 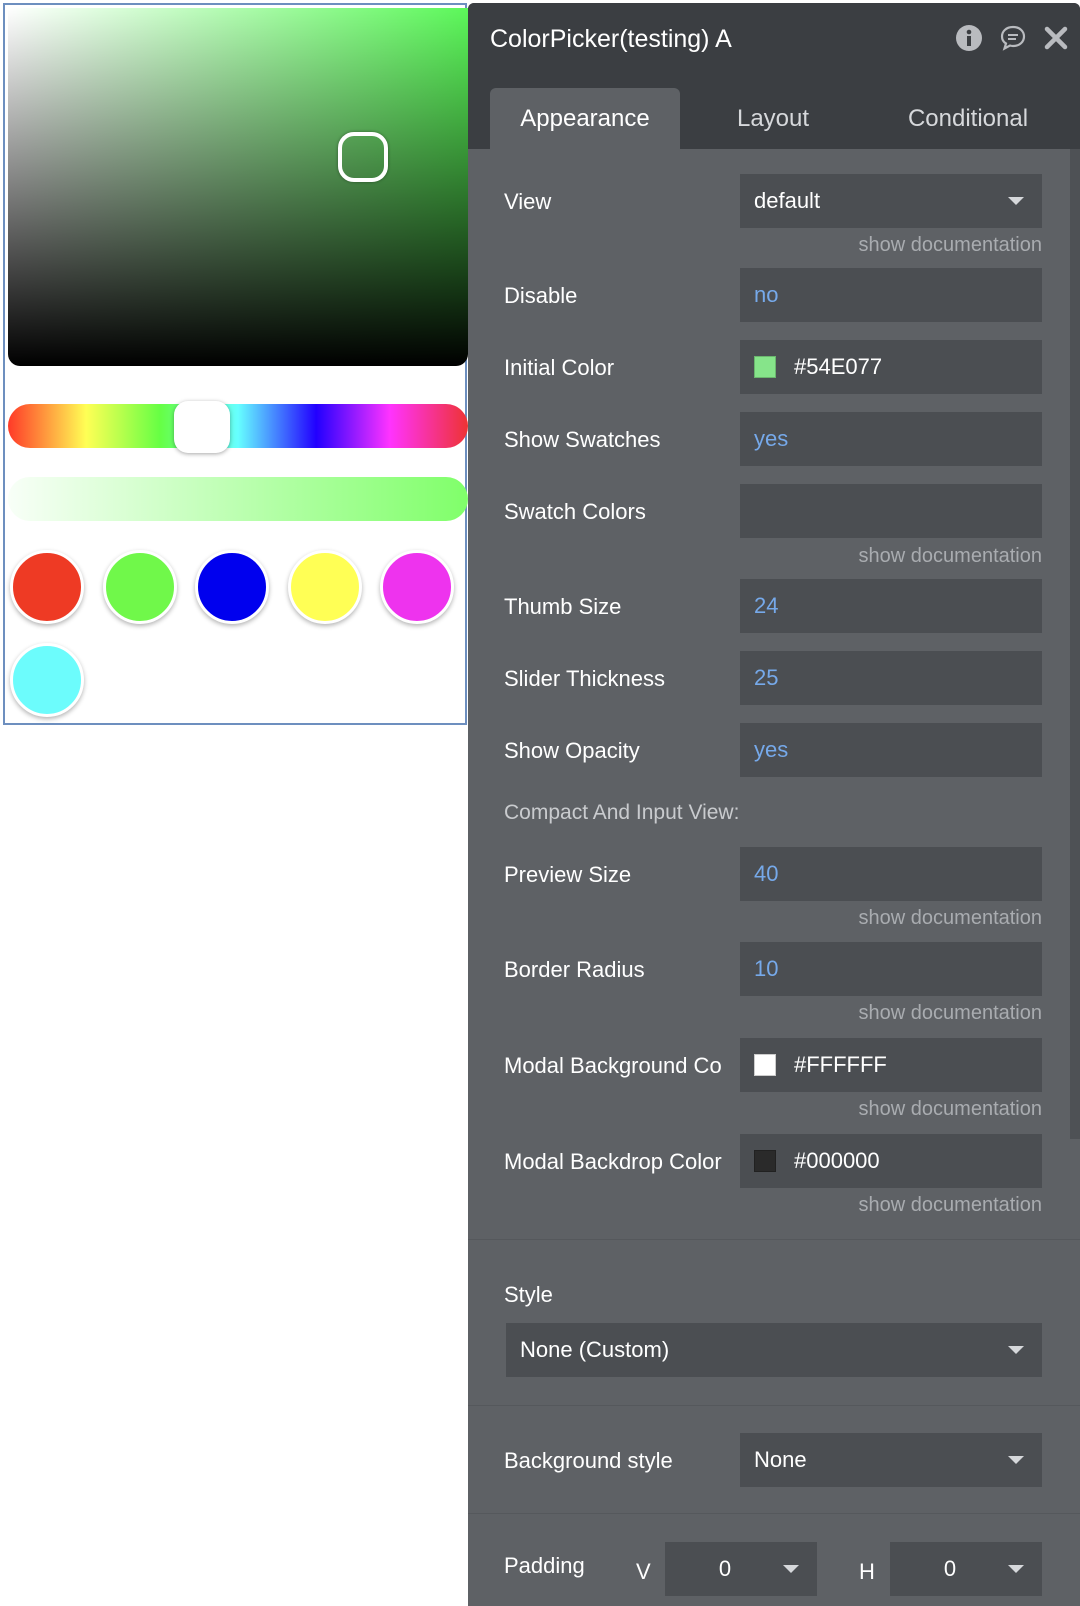 What do you see at coordinates (766, 605) in the screenshot?
I see `thumb-size-value: 24` at bounding box center [766, 605].